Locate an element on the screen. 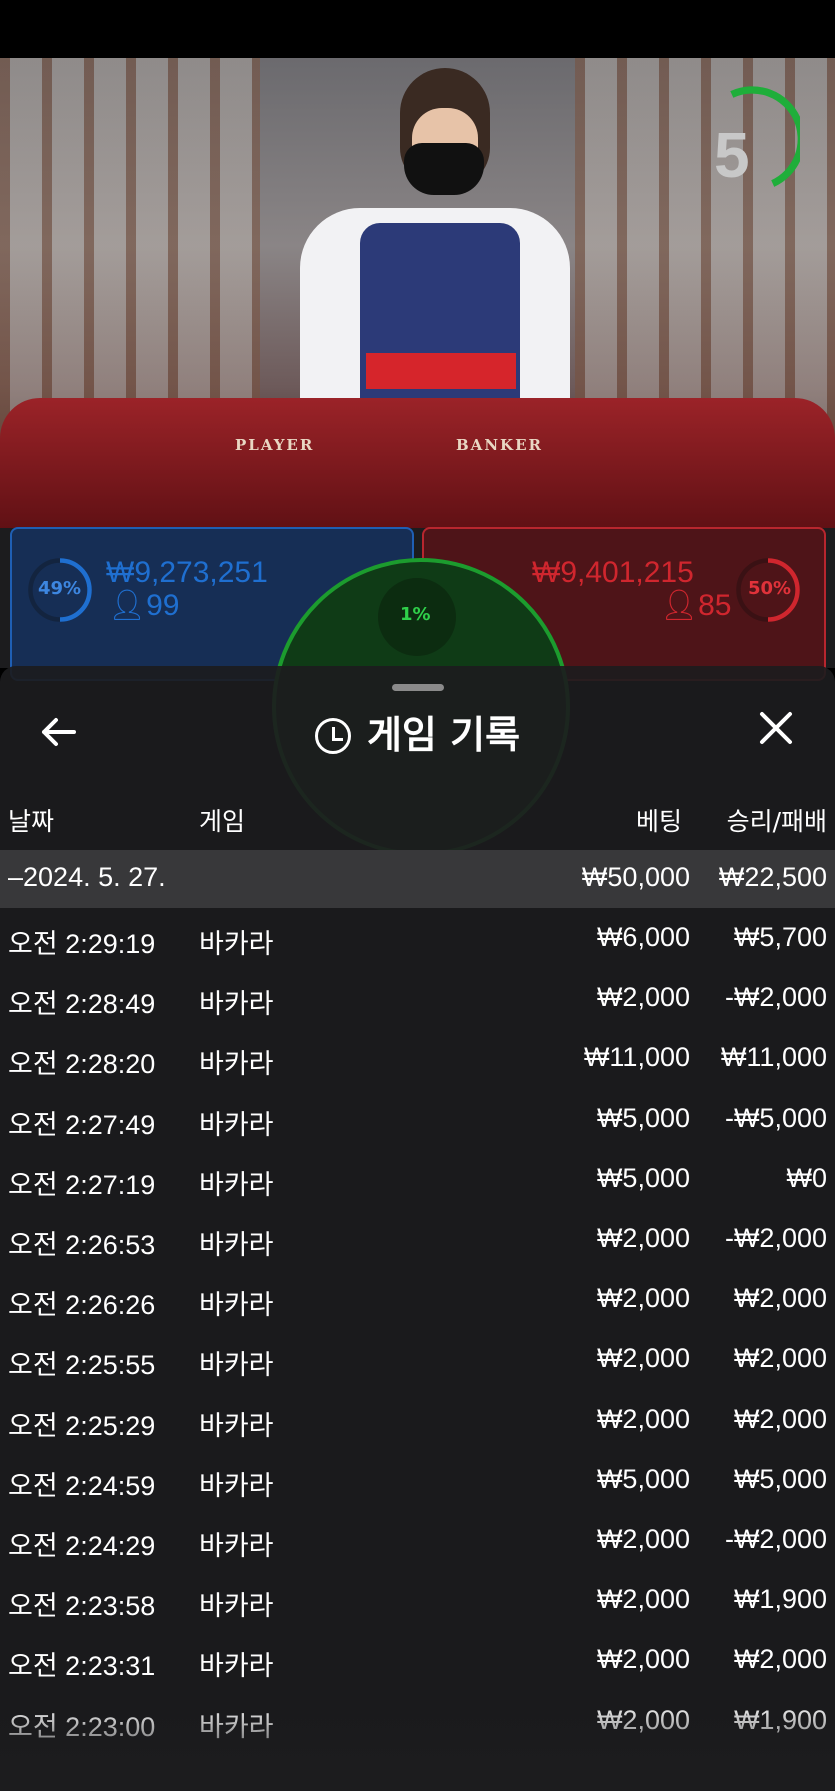 The height and width of the screenshot is (1791, 835). row-time: 오전 2:24:29 is located at coordinates (82, 1546).